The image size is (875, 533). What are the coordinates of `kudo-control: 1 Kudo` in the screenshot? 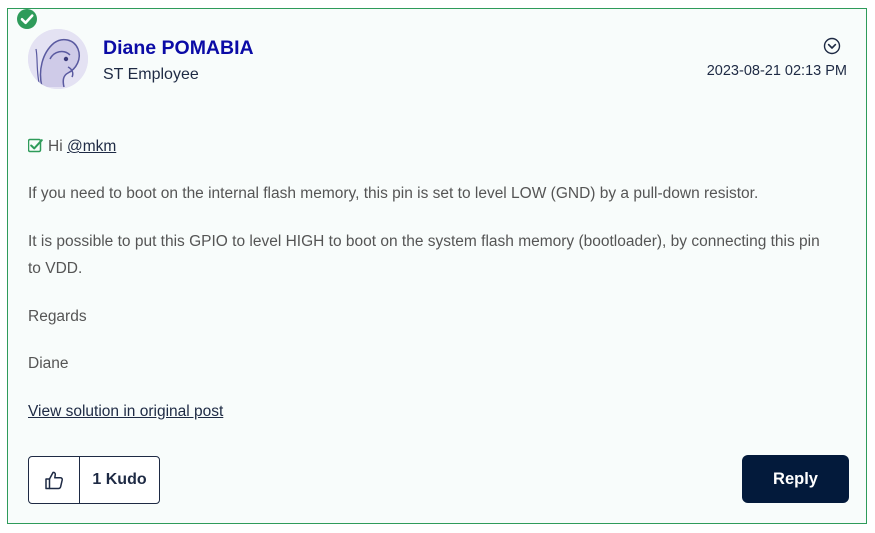 It's located at (94, 480).